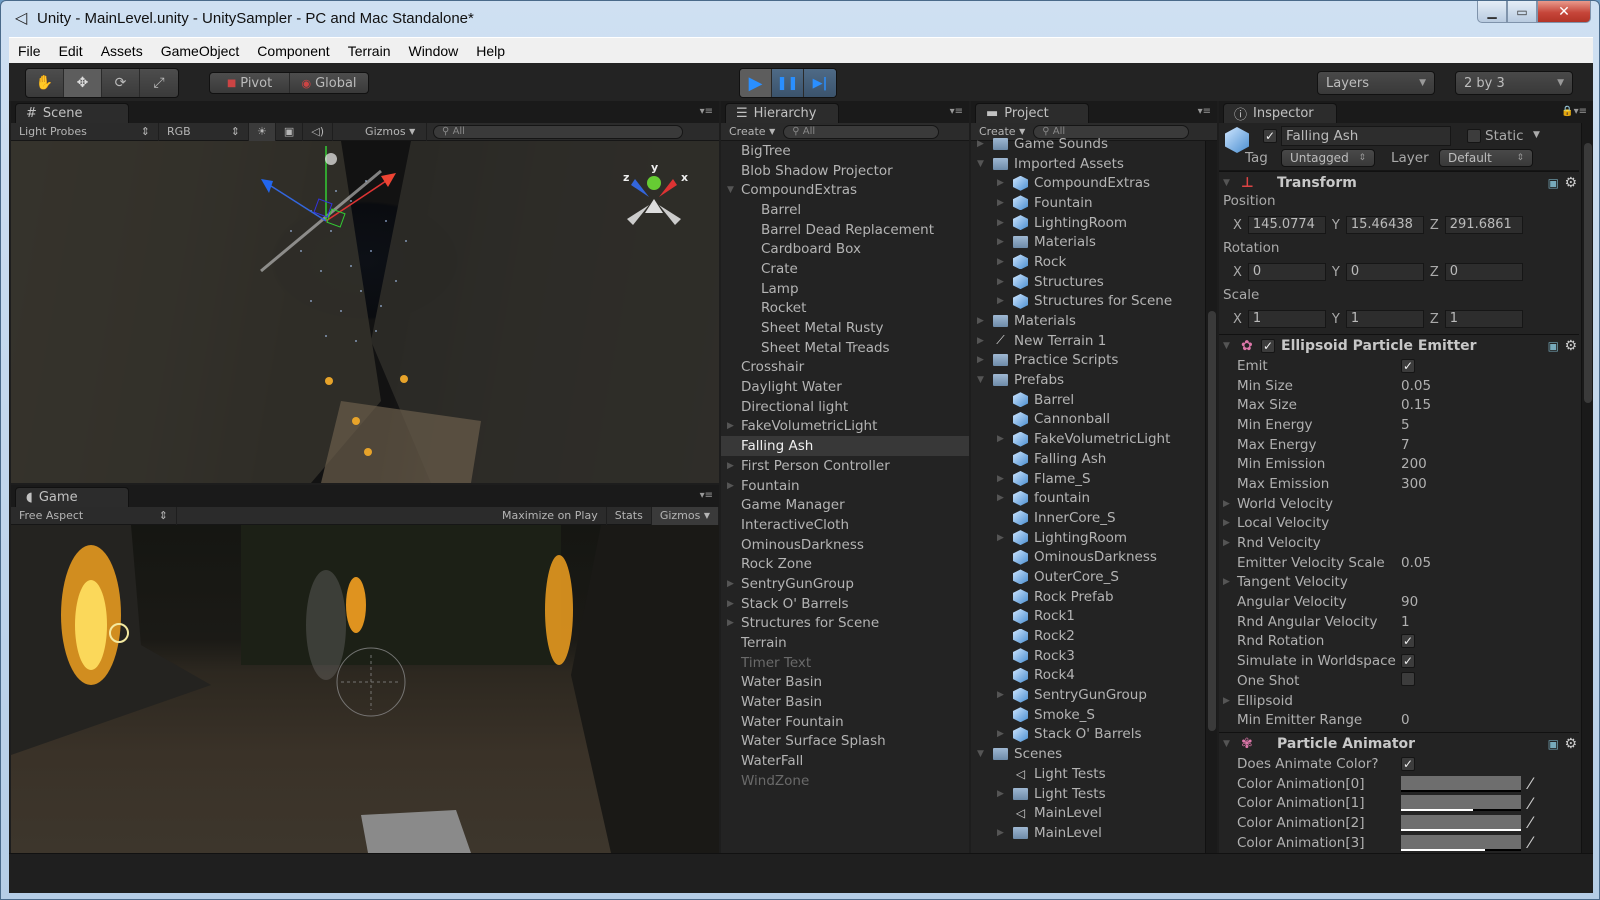 The width and height of the screenshot is (1600, 900). I want to click on gizmo-neg-x, so click(638, 215).